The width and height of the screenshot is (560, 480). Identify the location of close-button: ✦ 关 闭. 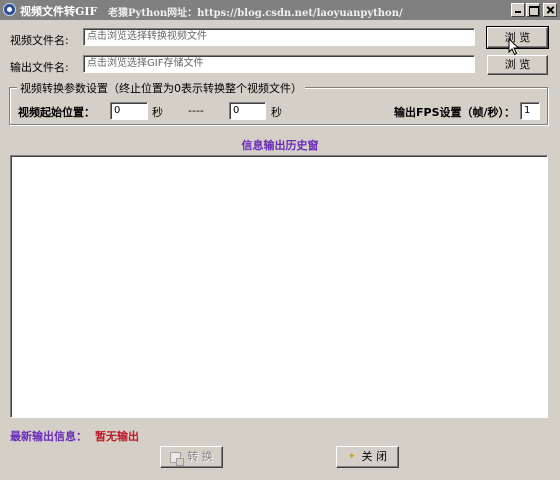
(367, 457).